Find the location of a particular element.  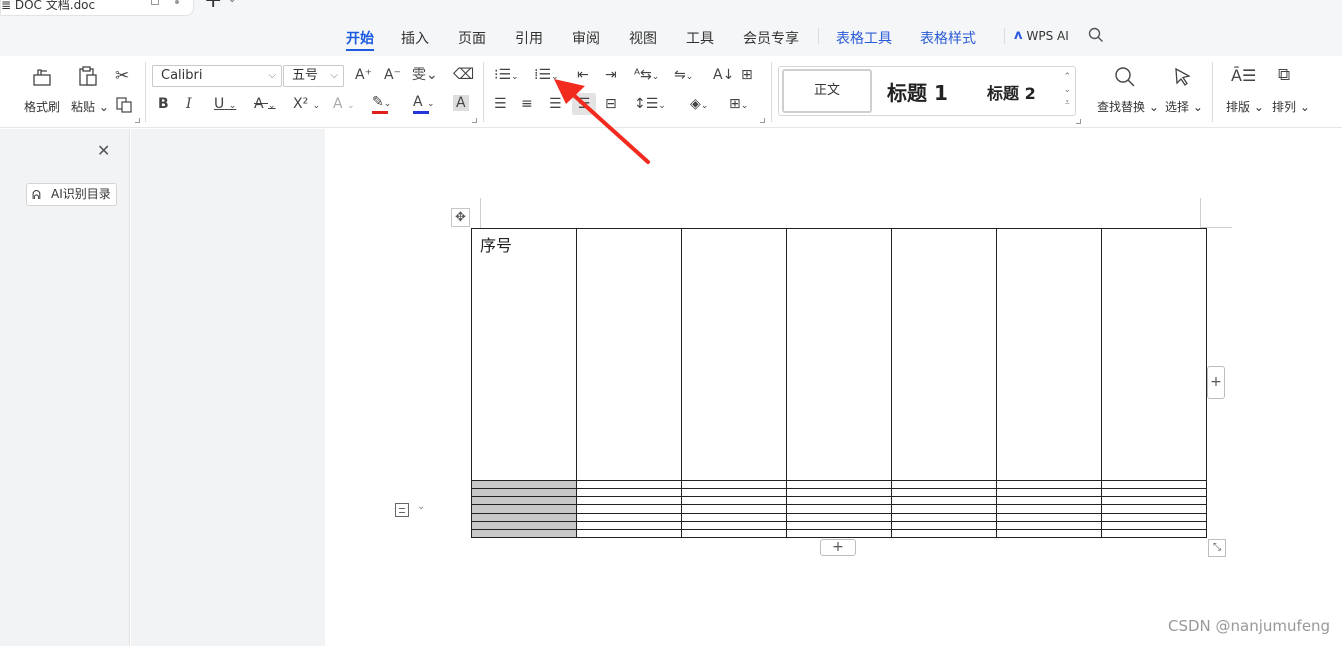

show-marks-icon: ⊞ is located at coordinates (747, 75).